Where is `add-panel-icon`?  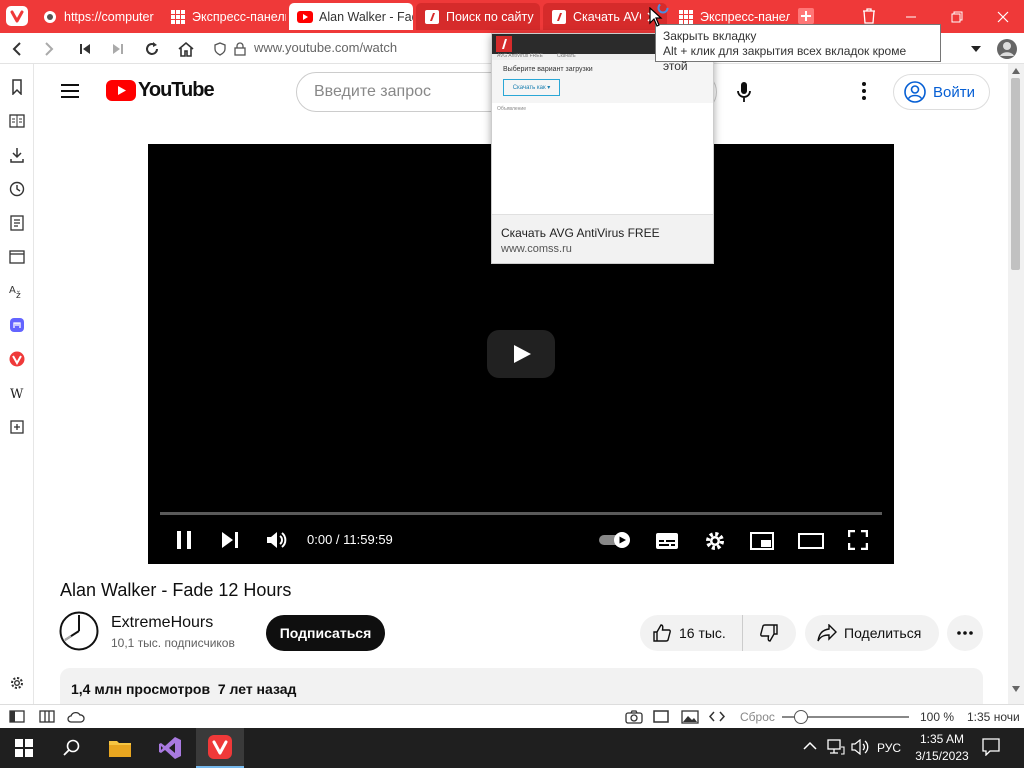
add-panel-icon is located at coordinates (17, 427).